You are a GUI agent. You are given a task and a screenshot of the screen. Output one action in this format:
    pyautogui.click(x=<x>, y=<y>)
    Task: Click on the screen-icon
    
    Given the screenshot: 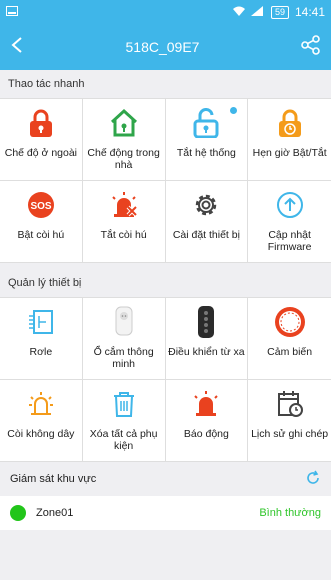 What is the action you would take?
    pyautogui.click(x=12, y=12)
    